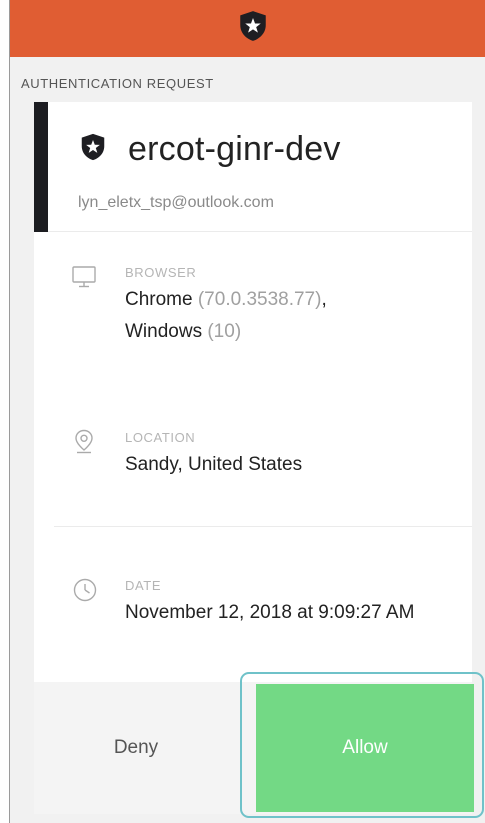  Describe the element at coordinates (214, 464) in the screenshot. I see `location-value: Sandy, United States` at that location.